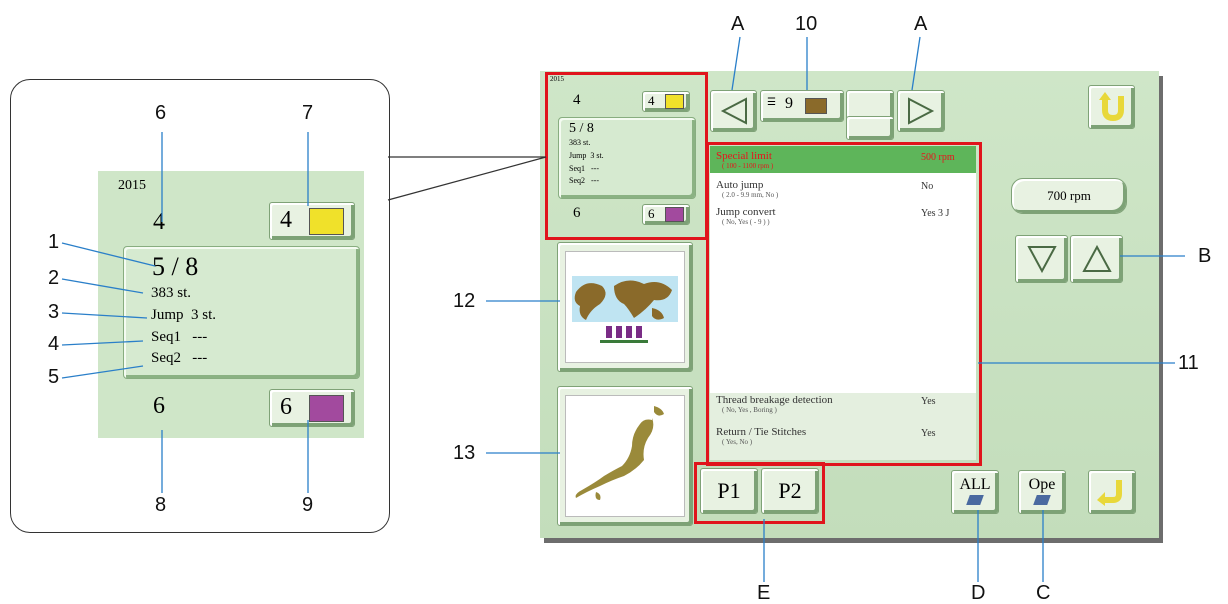  I want to click on callout-10: 10, so click(806, 24).